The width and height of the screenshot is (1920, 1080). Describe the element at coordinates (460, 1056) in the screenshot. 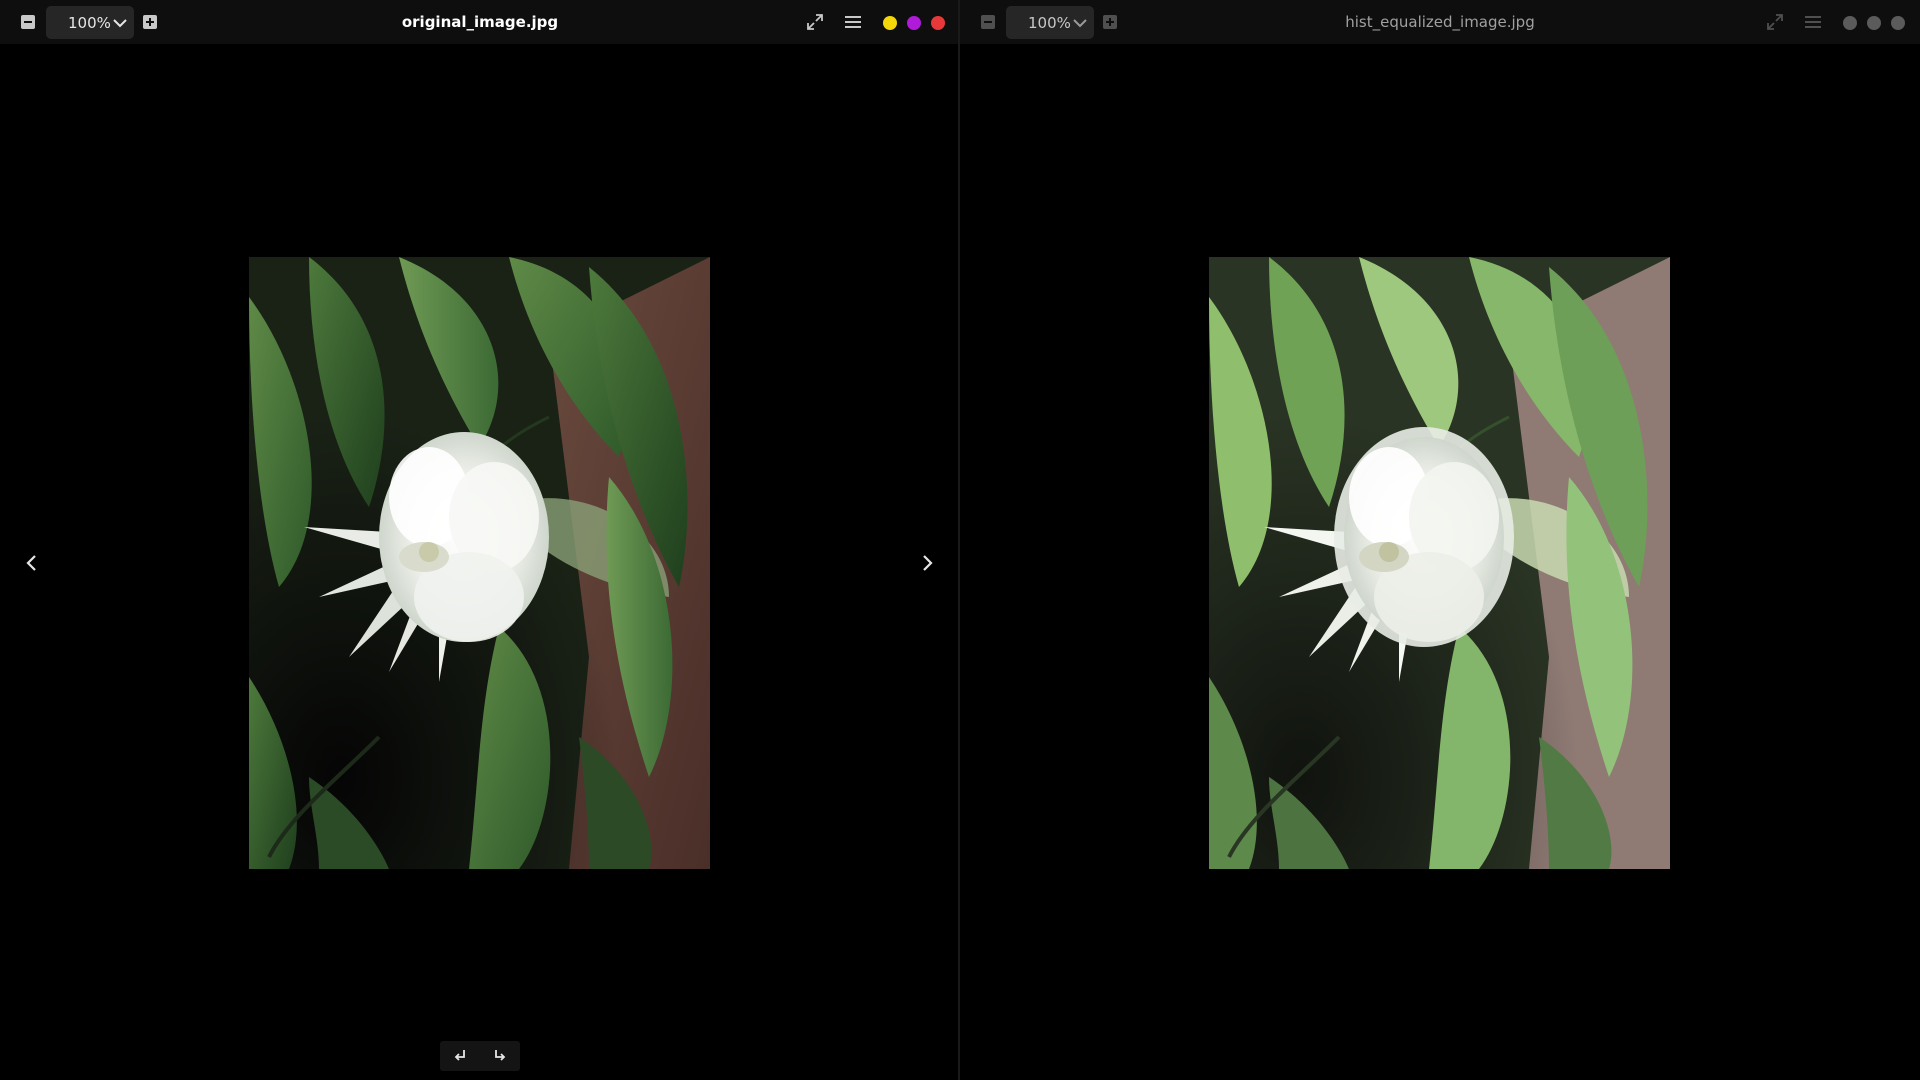

I see `rotate-ccw-icon` at that location.